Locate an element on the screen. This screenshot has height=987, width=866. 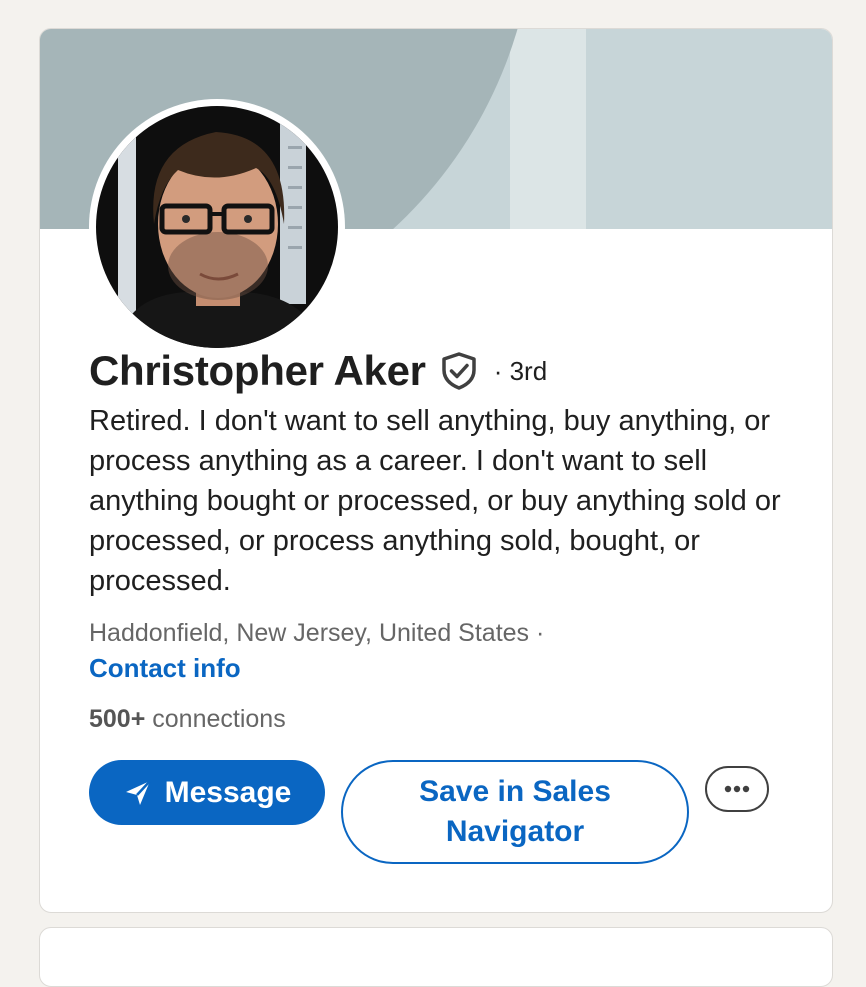
shield-check-icon is located at coordinates (459, 371).